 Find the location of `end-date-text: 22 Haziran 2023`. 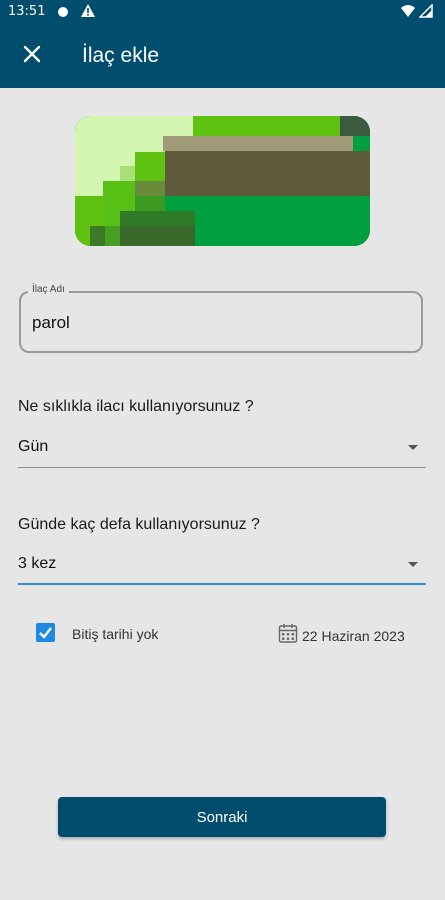

end-date-text: 22 Haziran 2023 is located at coordinates (353, 635).